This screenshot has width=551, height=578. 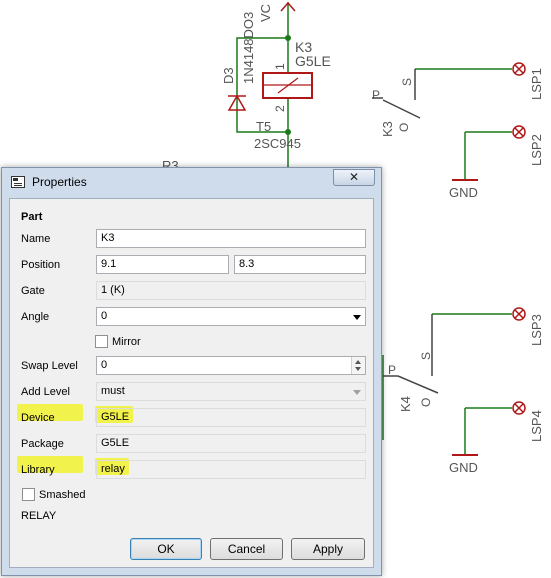 What do you see at coordinates (231, 316) in the screenshot?
I see `angle-select: 0` at bounding box center [231, 316].